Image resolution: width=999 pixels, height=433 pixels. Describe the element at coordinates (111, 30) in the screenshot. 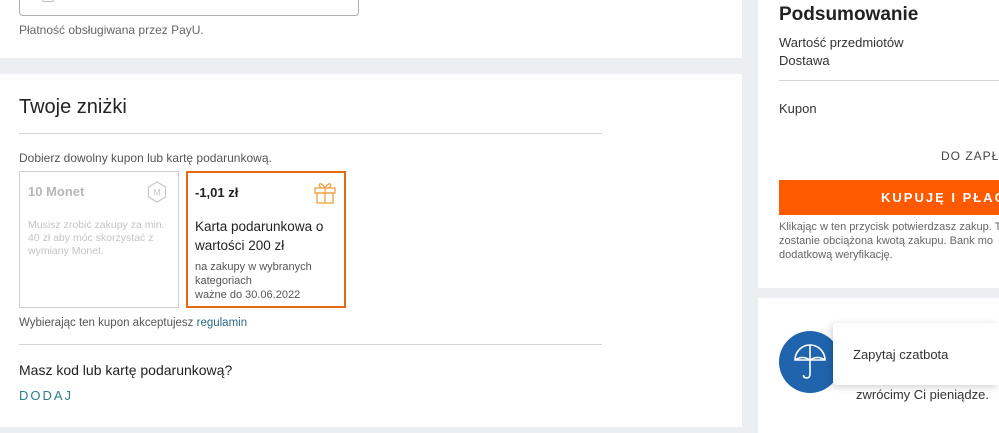

I see `payu-note: Płatność obsługiwana przez PayU.` at that location.